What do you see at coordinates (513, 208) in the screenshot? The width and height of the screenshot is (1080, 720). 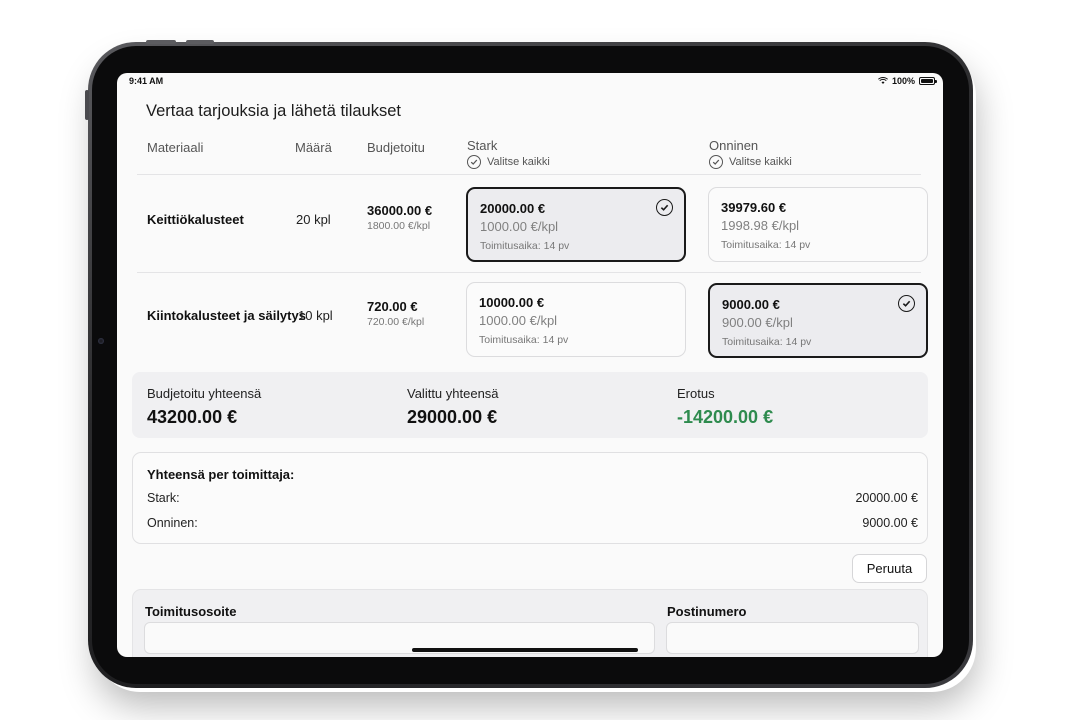 I see `offer-price: 20000.00 €` at bounding box center [513, 208].